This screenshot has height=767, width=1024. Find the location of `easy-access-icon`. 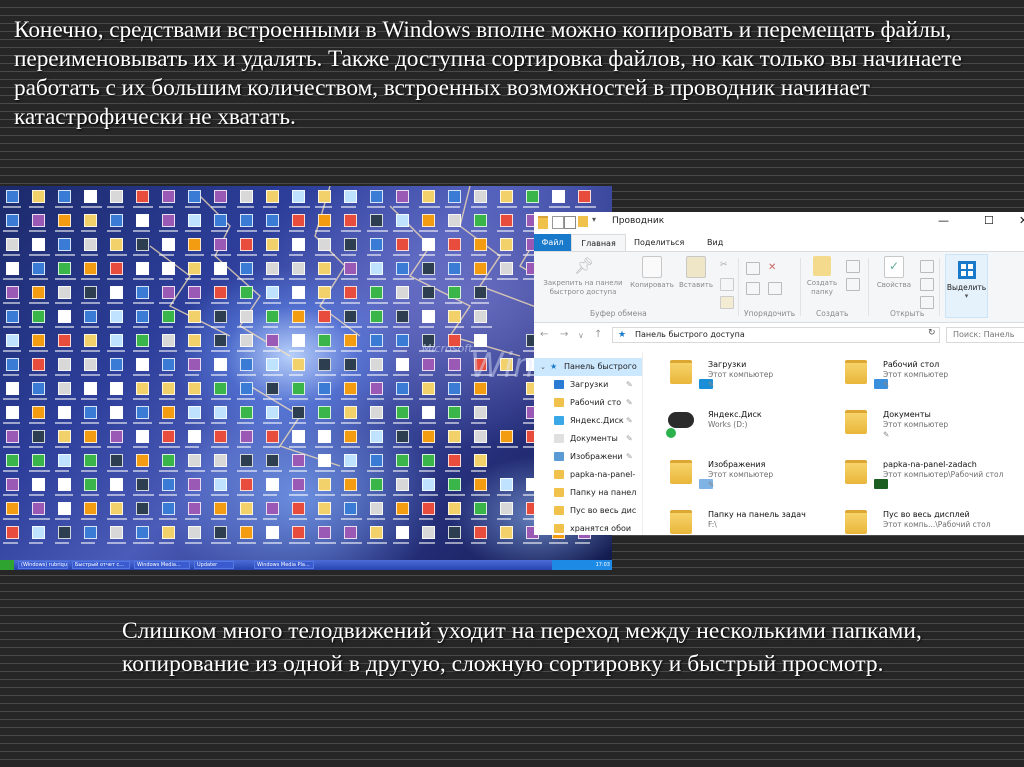

easy-access-icon is located at coordinates (853, 284).